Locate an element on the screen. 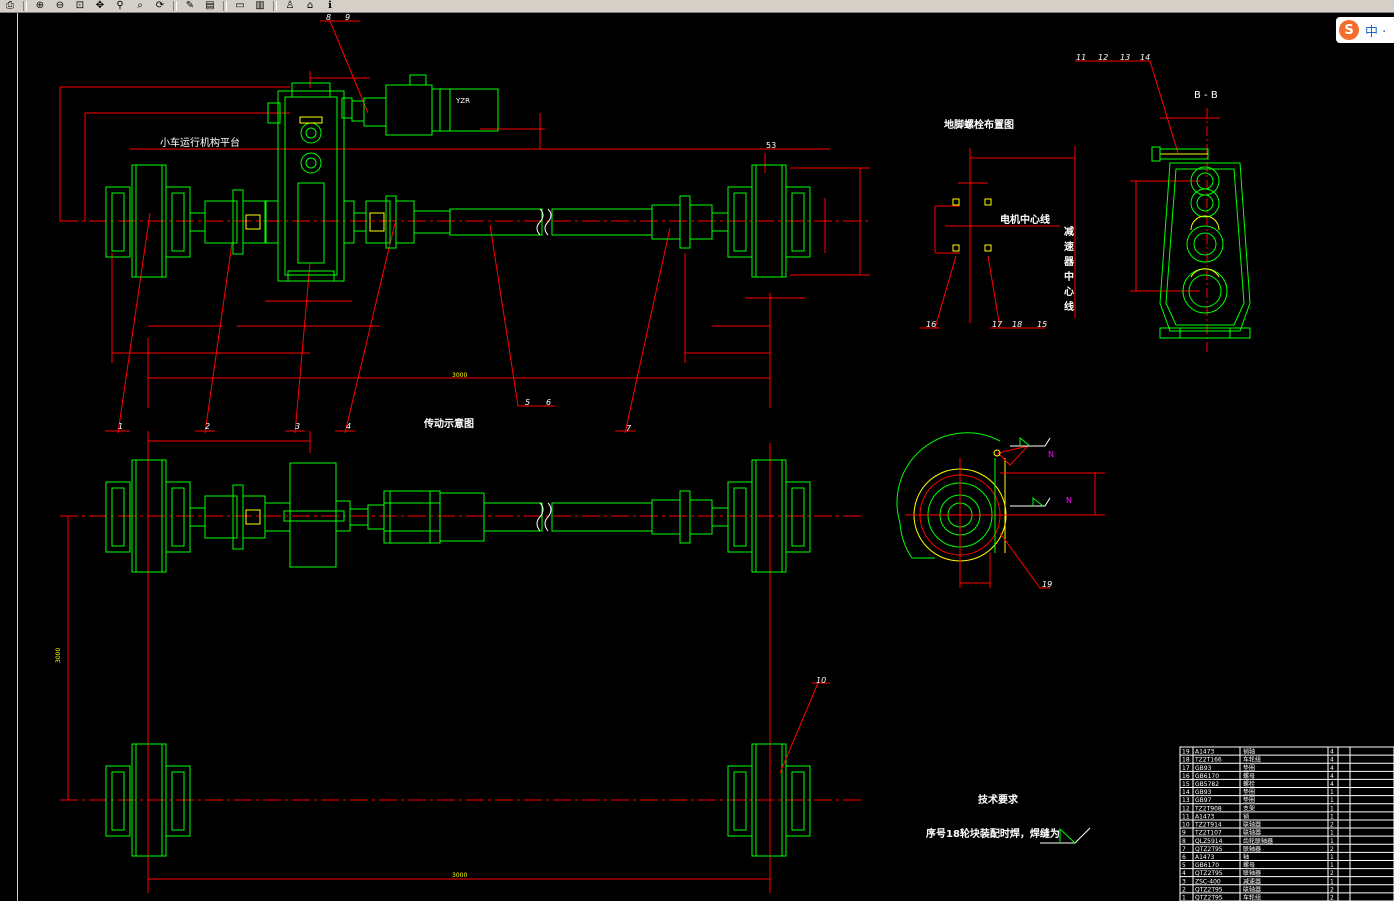  info-icon: ℹ is located at coordinates (330, 6).